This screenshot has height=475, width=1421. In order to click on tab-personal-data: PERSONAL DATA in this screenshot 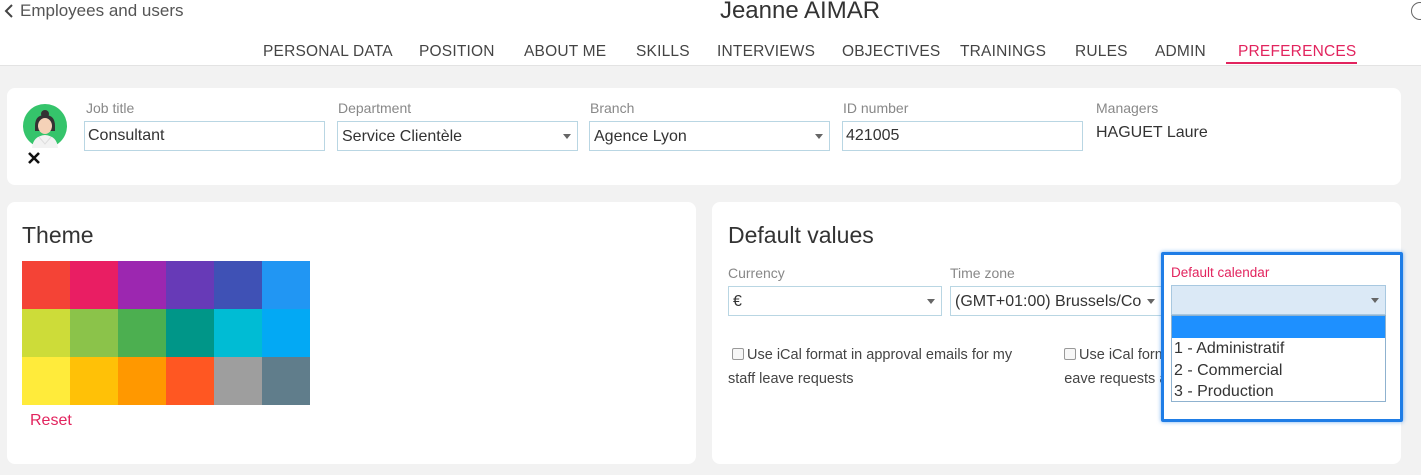, I will do `click(328, 52)`.